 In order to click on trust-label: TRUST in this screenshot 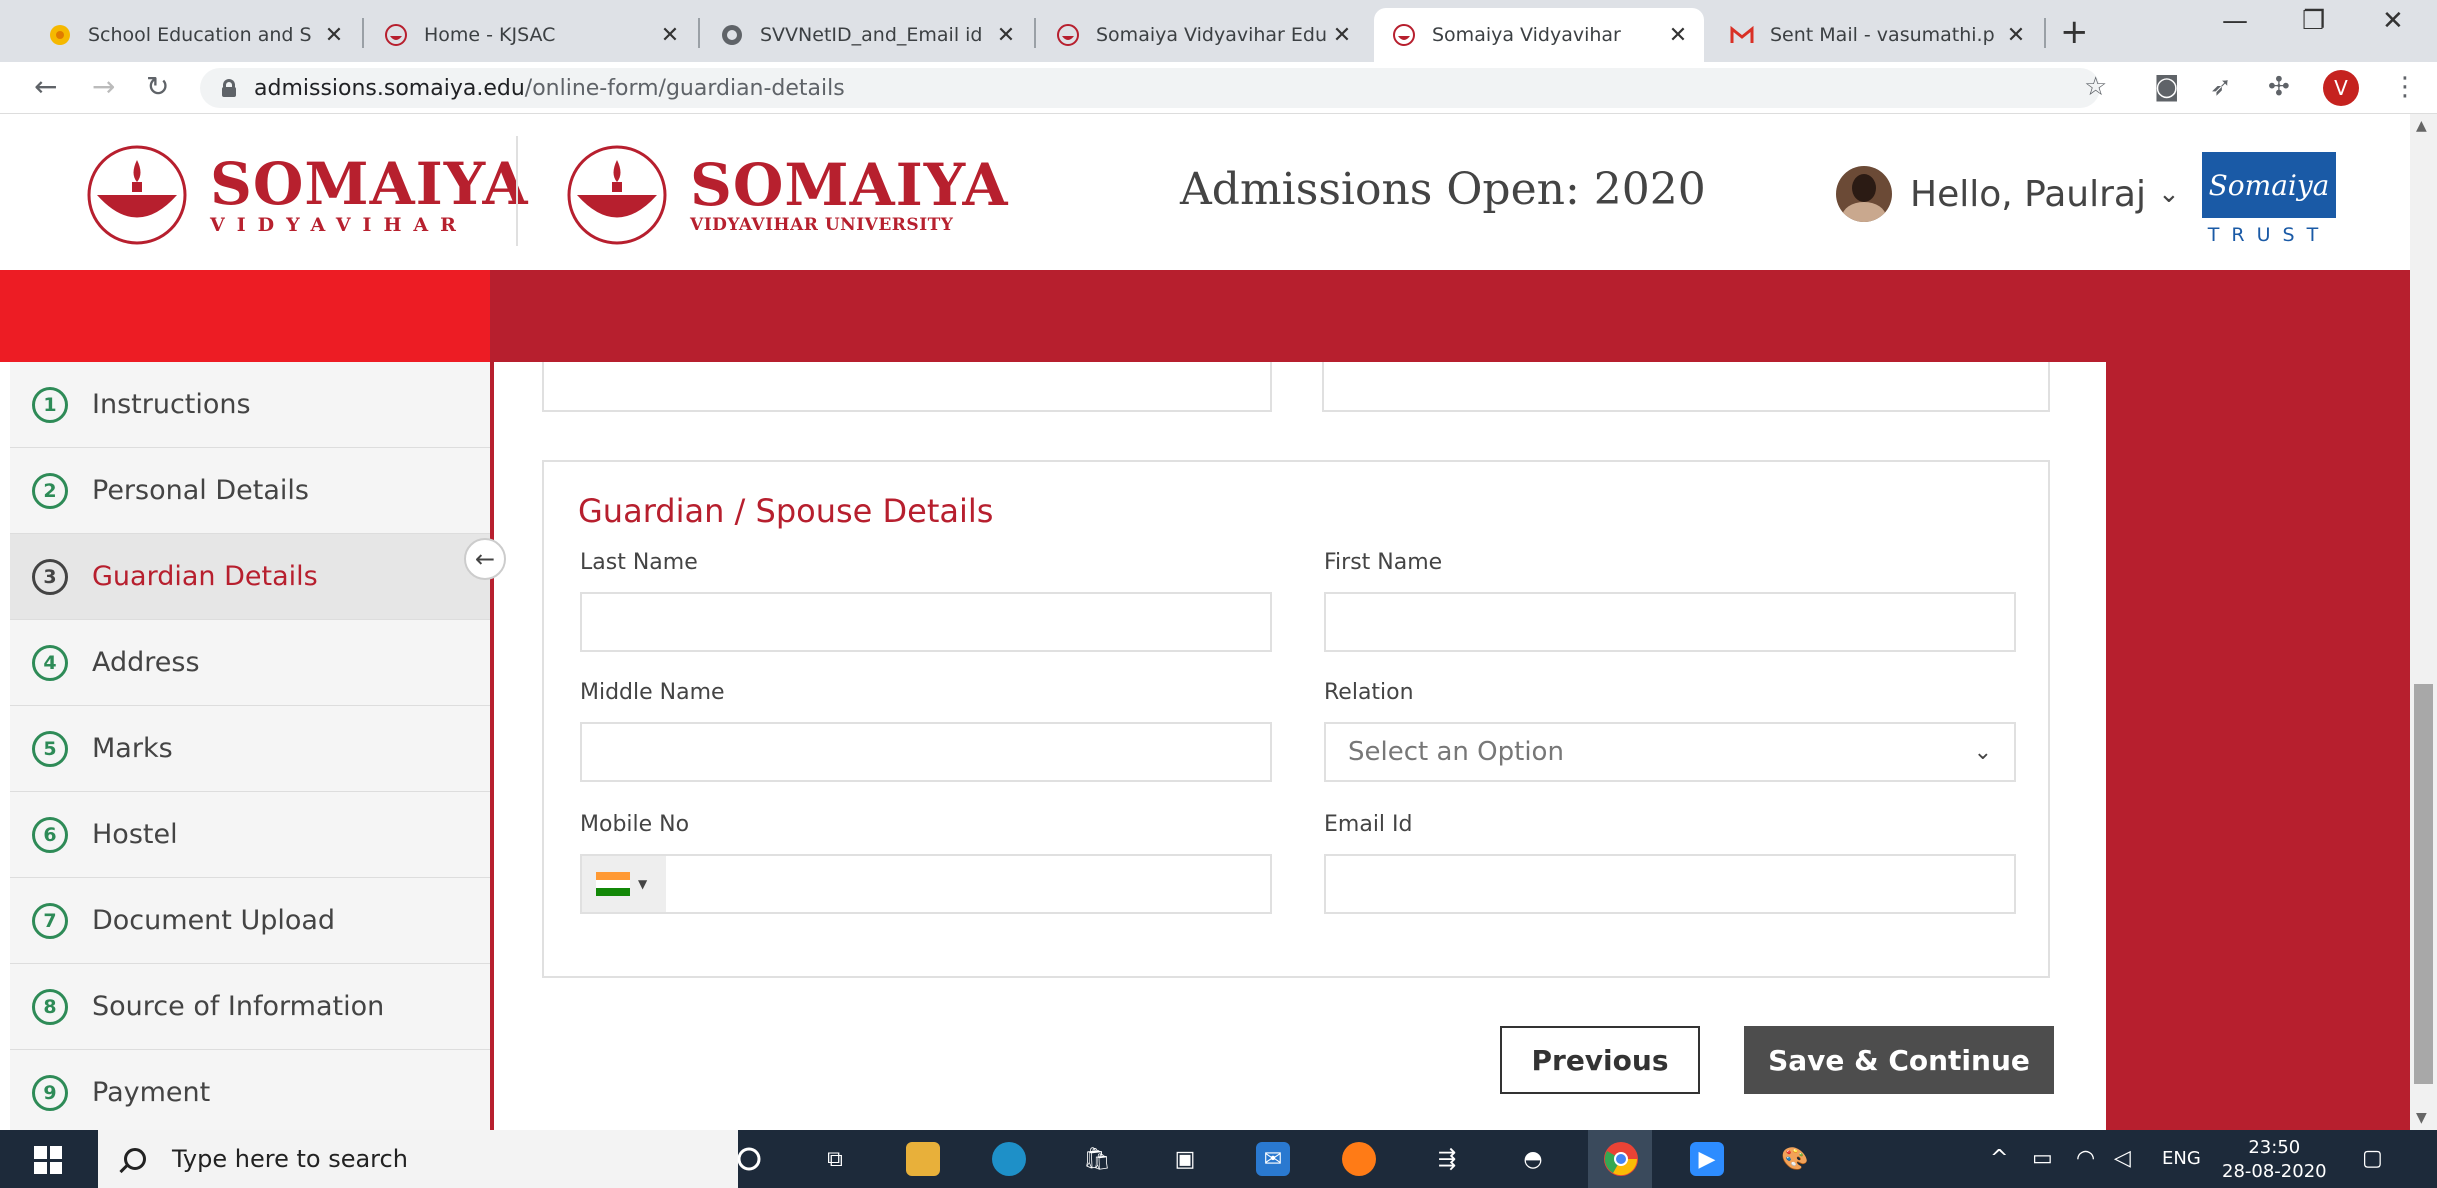, I will do `click(2269, 235)`.